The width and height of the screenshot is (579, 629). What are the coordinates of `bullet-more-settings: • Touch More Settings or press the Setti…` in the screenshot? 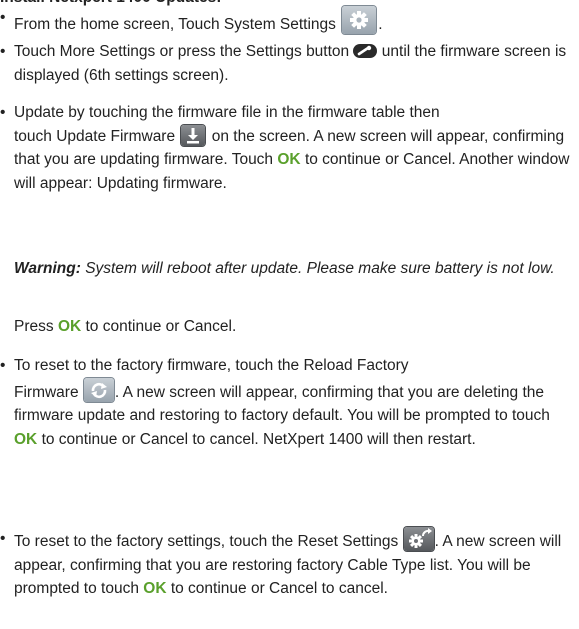 It's located at (285, 63).